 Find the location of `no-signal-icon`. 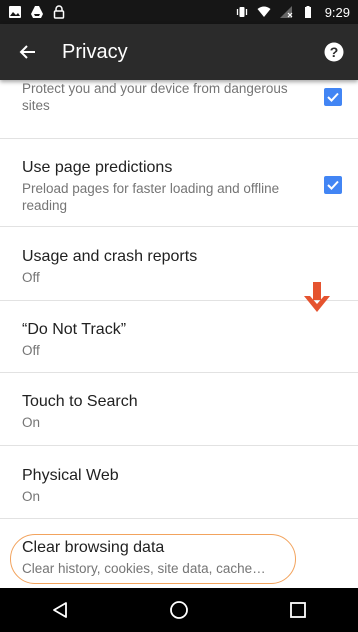

no-signal-icon is located at coordinates (286, 12).